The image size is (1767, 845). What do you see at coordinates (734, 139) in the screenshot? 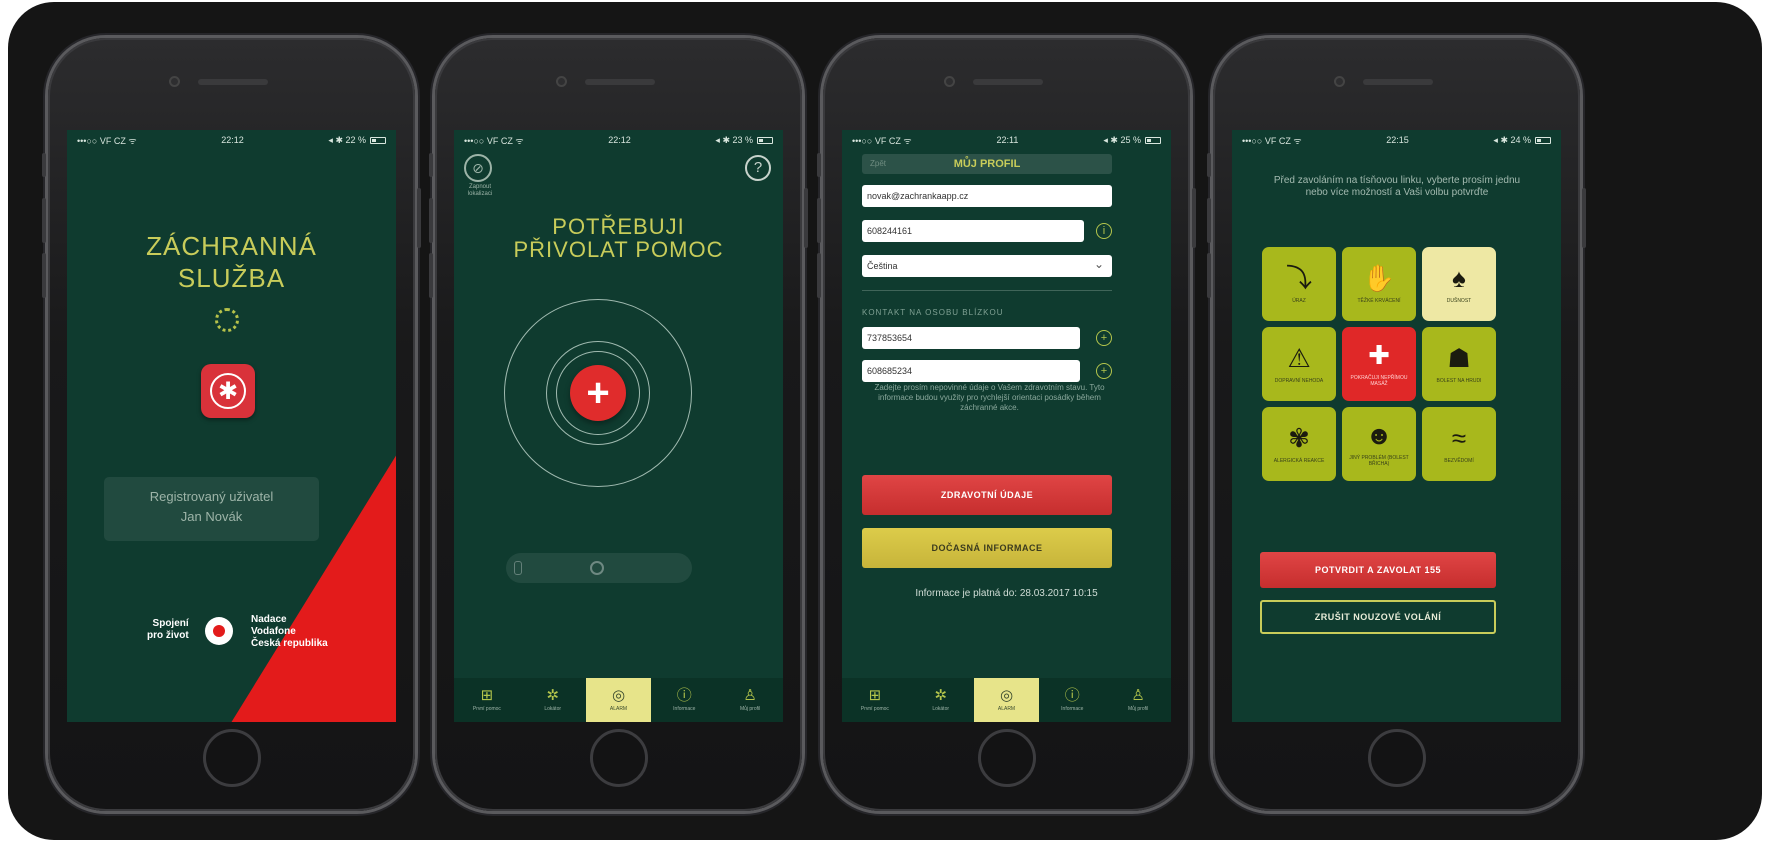
I see `battery-label: ◂ ✱ 23 %` at bounding box center [734, 139].